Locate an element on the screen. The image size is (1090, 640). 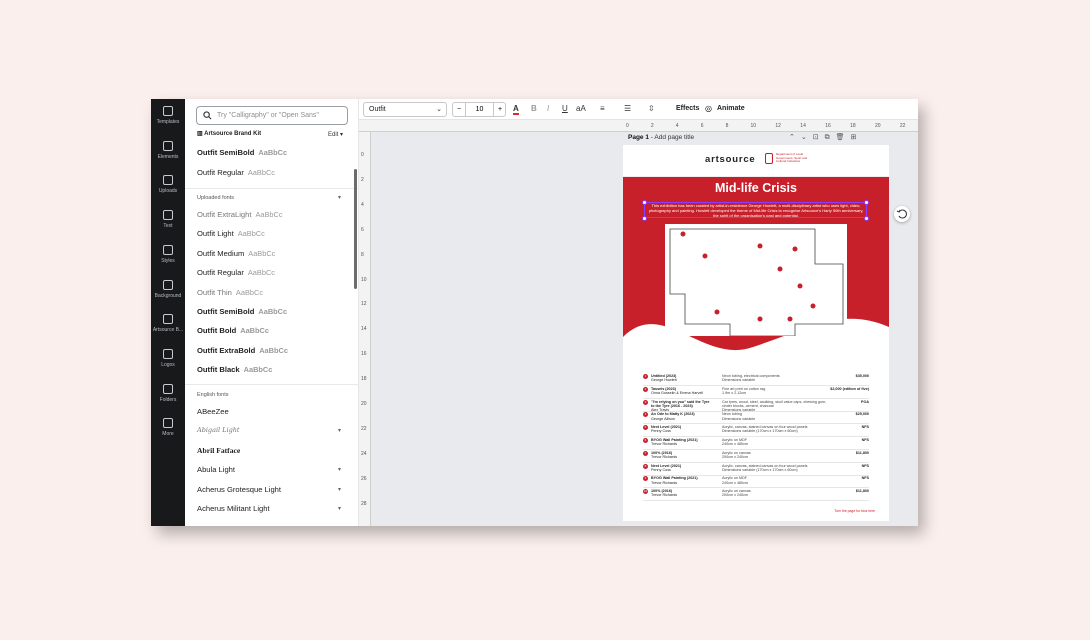
artwork-artist: George Howlett is located at coordinates (664, 380).